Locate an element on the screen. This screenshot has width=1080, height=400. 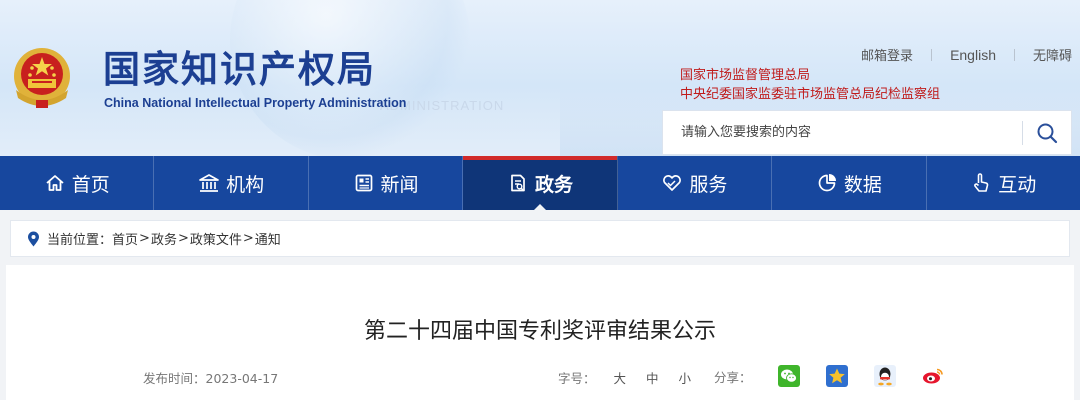
search-icon is located at coordinates (1047, 133).